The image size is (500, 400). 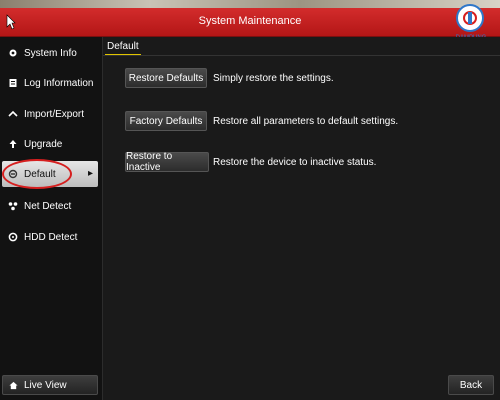 What do you see at coordinates (273, 78) in the screenshot?
I see `restore-defaults-description: Simply restore the settings.` at bounding box center [273, 78].